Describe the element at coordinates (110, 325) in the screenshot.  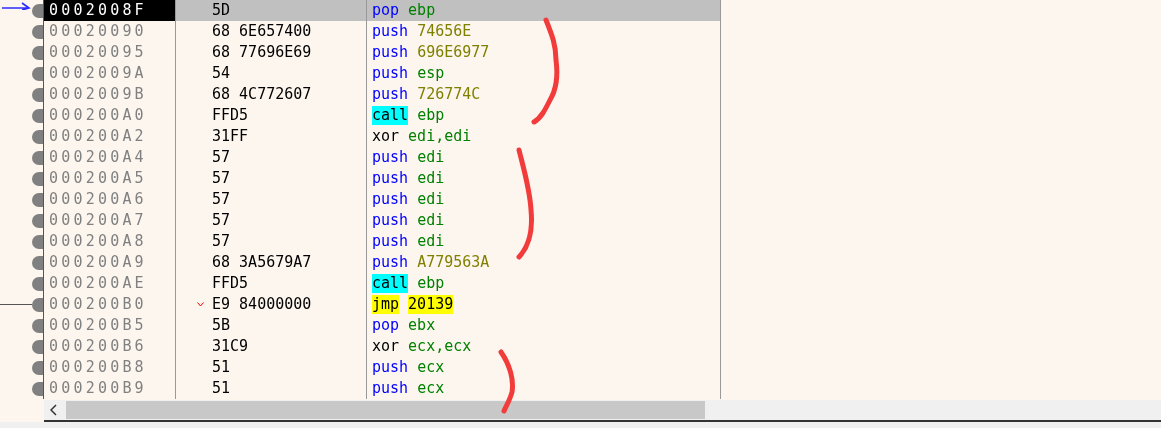
I see `address-cell: 000200B5` at that location.